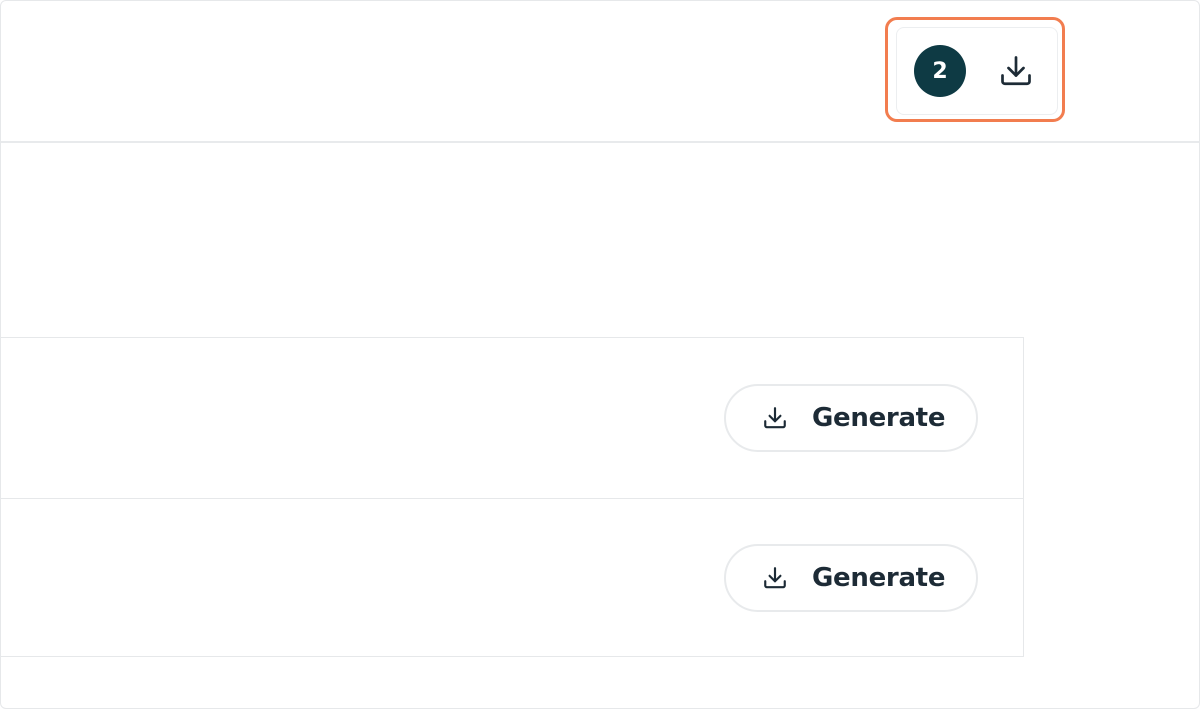 This screenshot has width=1200, height=709. Describe the element at coordinates (940, 71) in the screenshot. I see `downloads-count-badge: 2` at that location.